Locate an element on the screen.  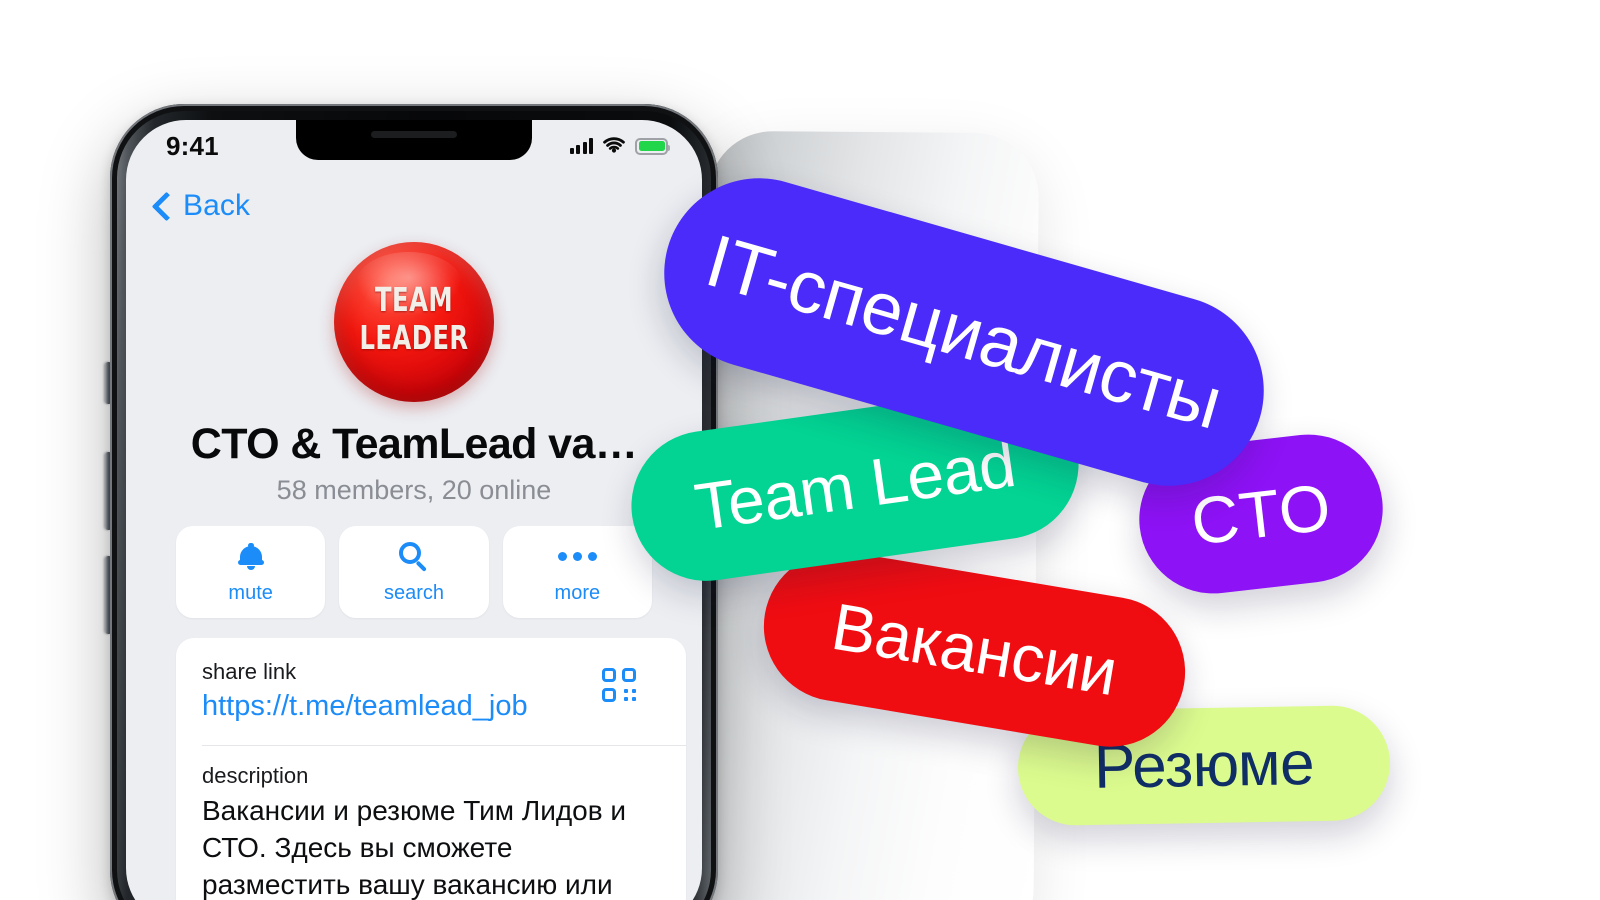
tag-pill-vacancies-label: Вакансии is located at coordinates (974, 649).